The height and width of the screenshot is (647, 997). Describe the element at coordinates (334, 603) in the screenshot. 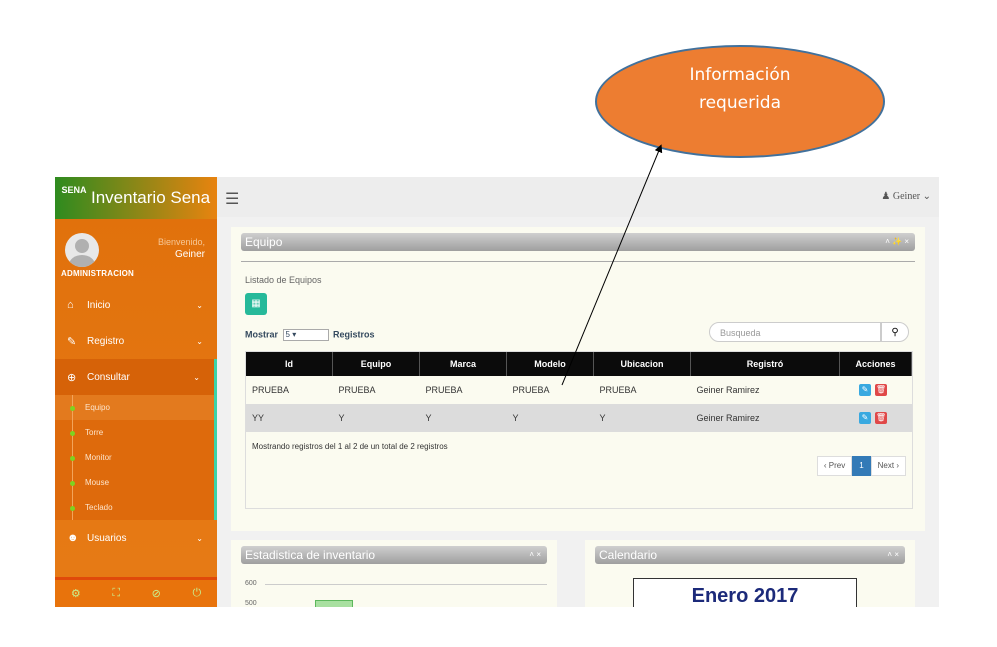

I see `chart-bar` at that location.